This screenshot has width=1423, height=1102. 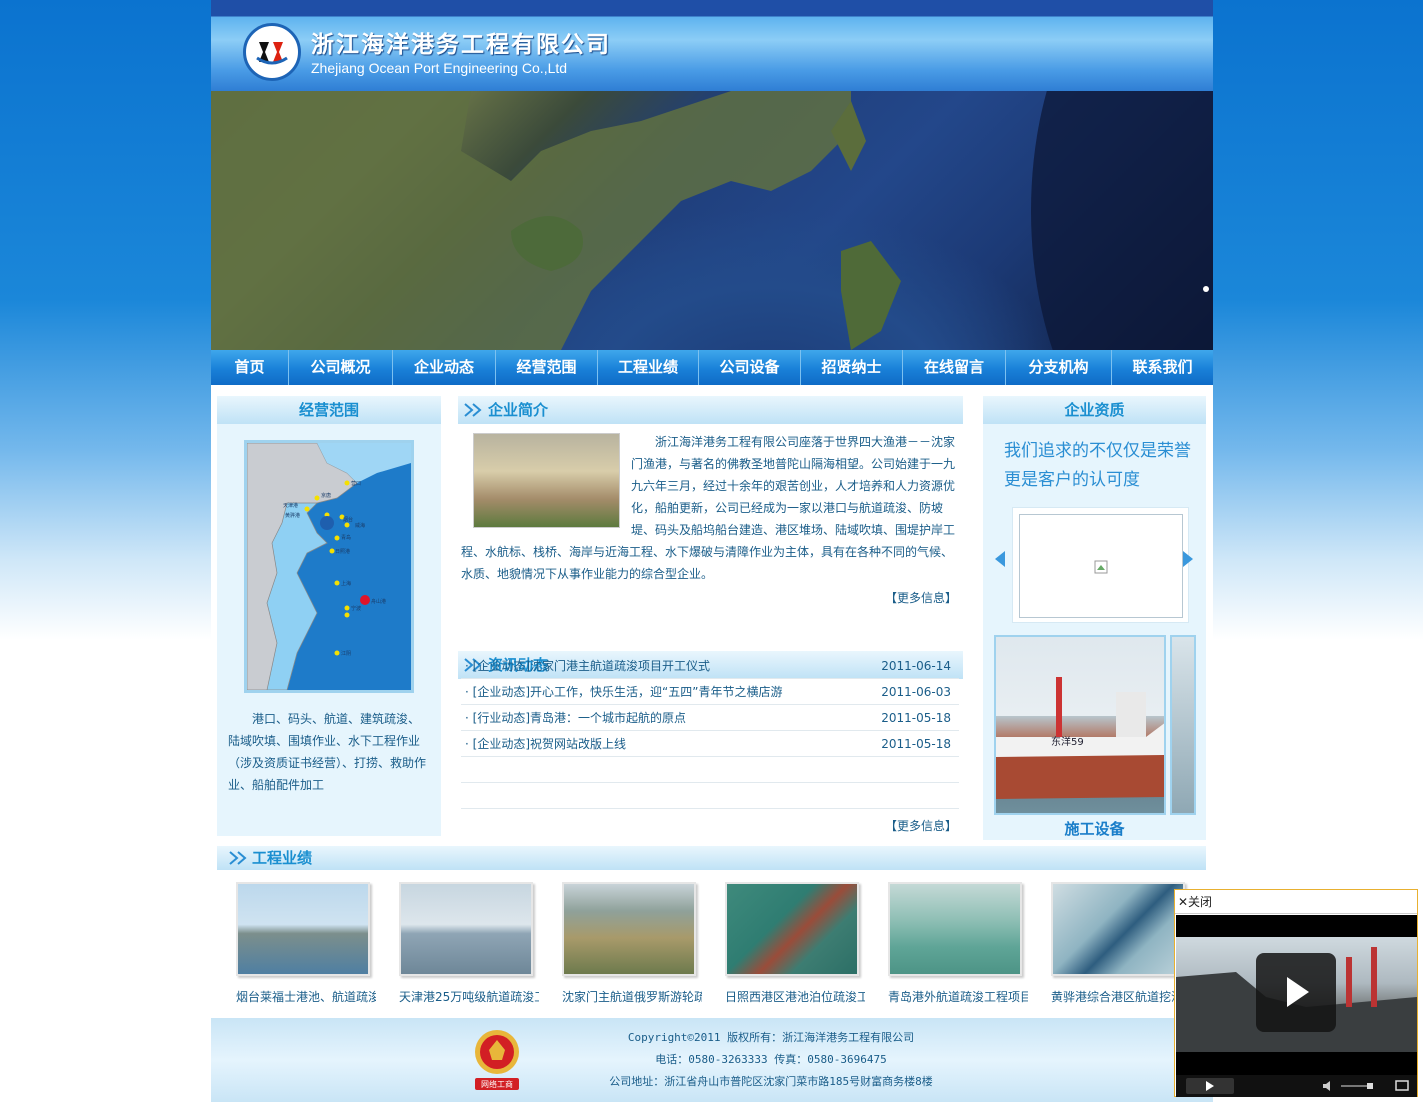 What do you see at coordinates (346, 653) in the screenshot?
I see `svg-text: 江阴` at bounding box center [346, 653].